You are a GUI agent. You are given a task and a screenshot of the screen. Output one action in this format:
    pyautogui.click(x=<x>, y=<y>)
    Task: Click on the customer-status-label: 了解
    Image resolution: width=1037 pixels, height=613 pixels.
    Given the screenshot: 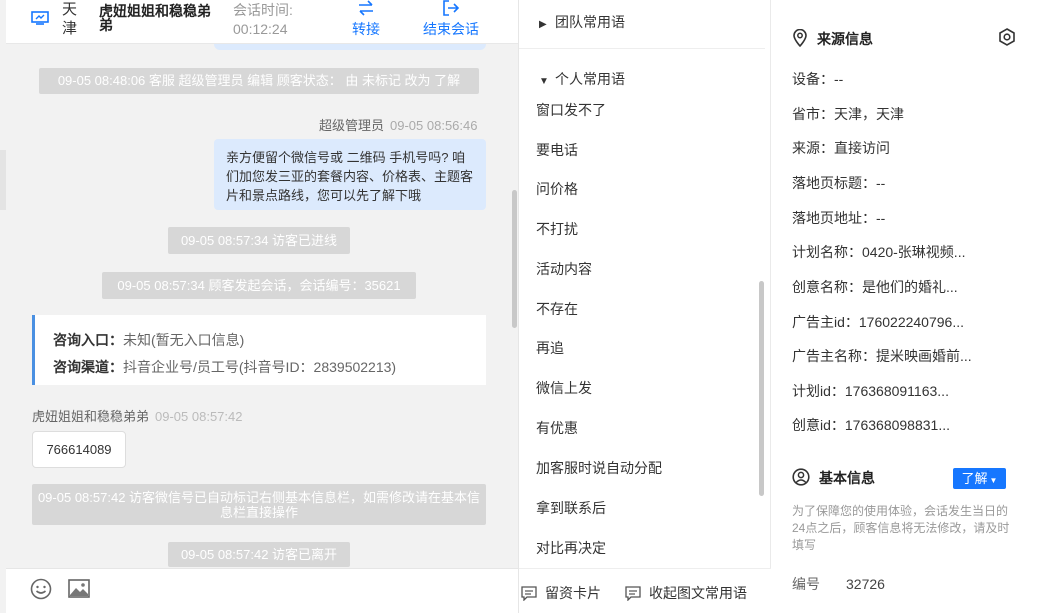 What is the action you would take?
    pyautogui.click(x=974, y=478)
    